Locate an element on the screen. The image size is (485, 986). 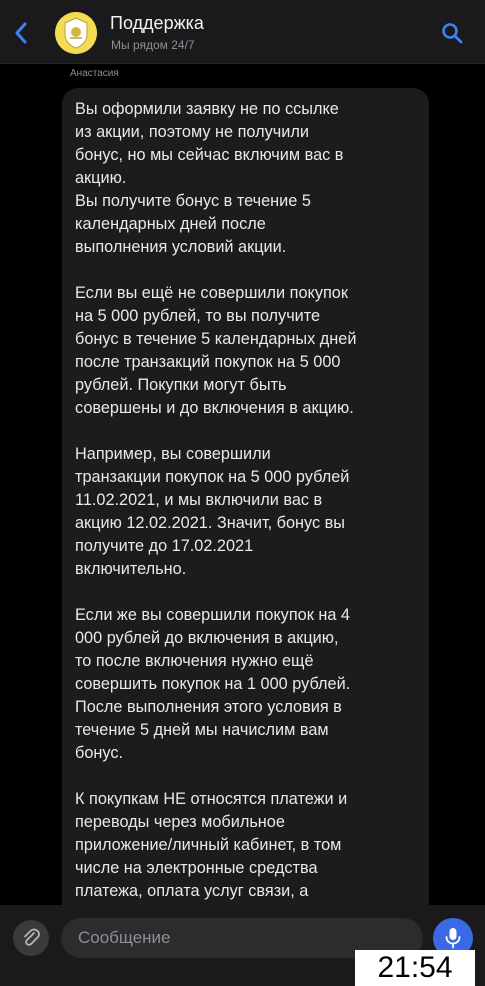
chevron-left-icon is located at coordinates (21, 33).